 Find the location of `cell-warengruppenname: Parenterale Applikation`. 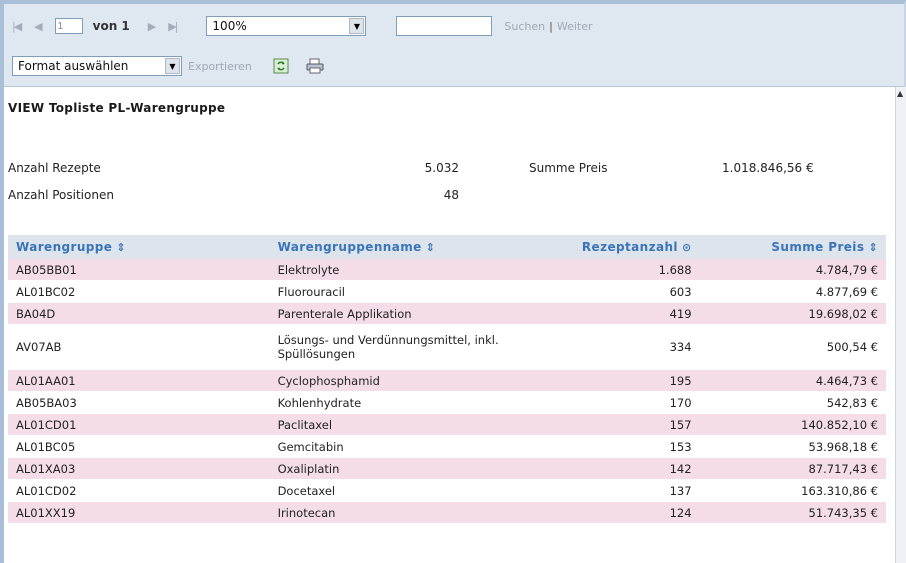

cell-warengruppenname: Parenterale Applikation is located at coordinates (392, 313).